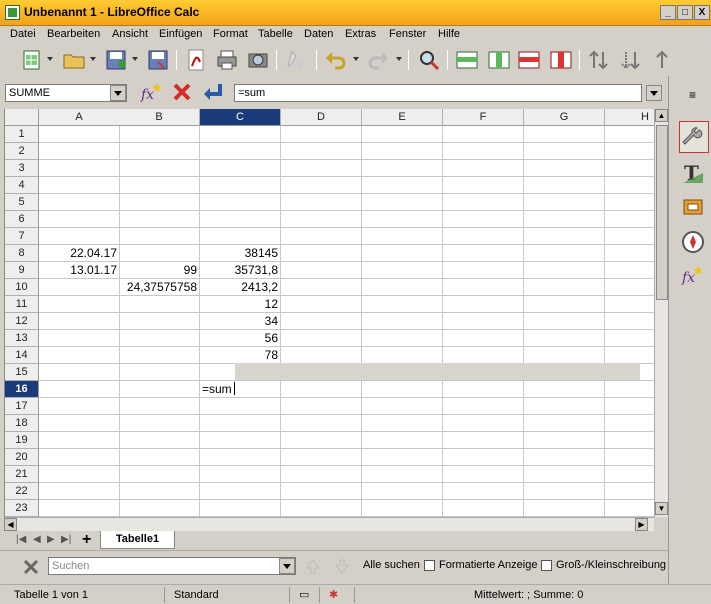 This screenshot has height=604, width=711. Describe the element at coordinates (230, 595) in the screenshot. I see `page-style: Standard` at that location.